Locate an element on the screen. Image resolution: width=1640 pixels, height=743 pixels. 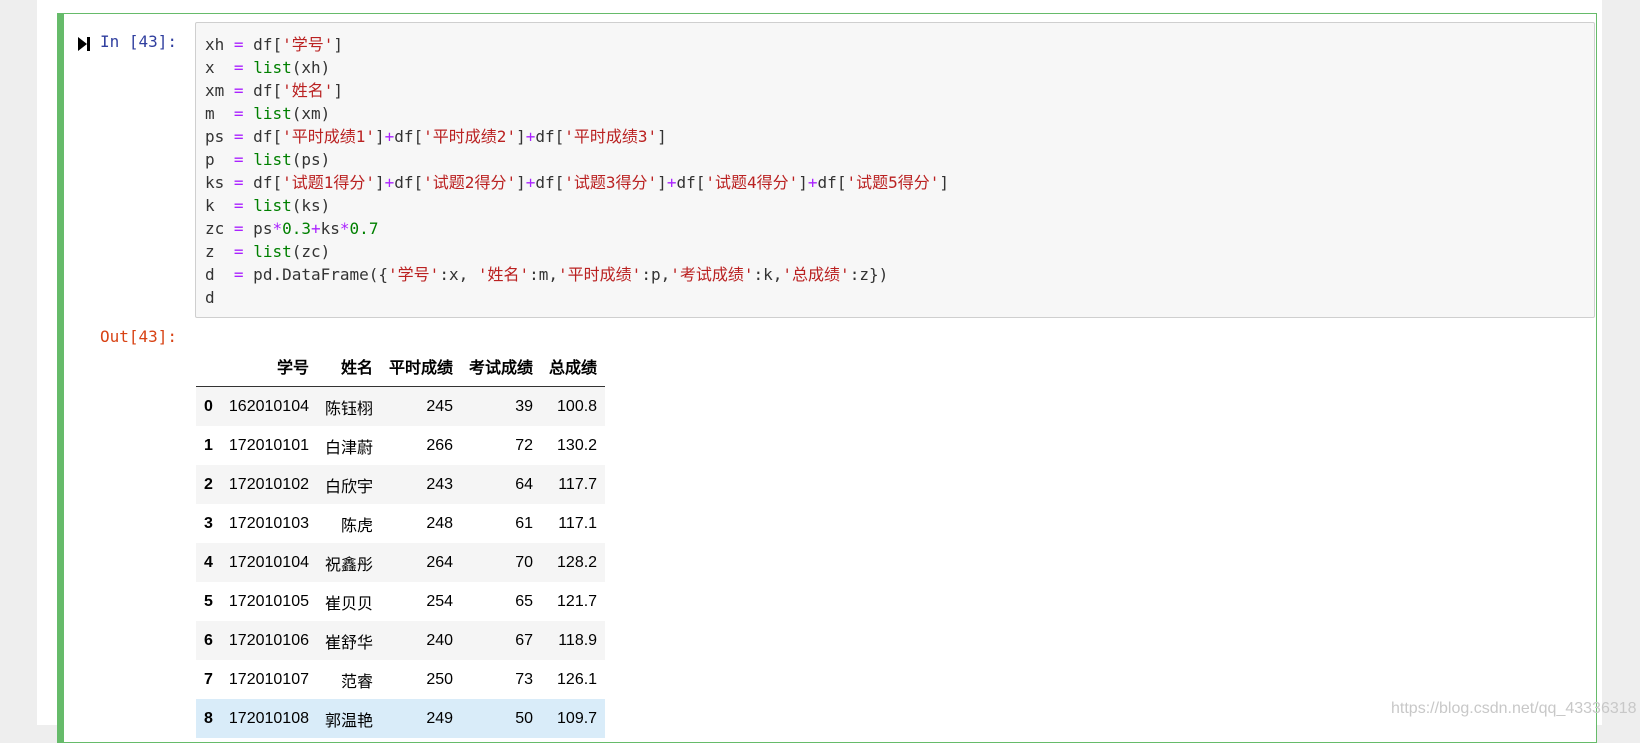
column-header: 考试成绩 is located at coordinates (501, 366).